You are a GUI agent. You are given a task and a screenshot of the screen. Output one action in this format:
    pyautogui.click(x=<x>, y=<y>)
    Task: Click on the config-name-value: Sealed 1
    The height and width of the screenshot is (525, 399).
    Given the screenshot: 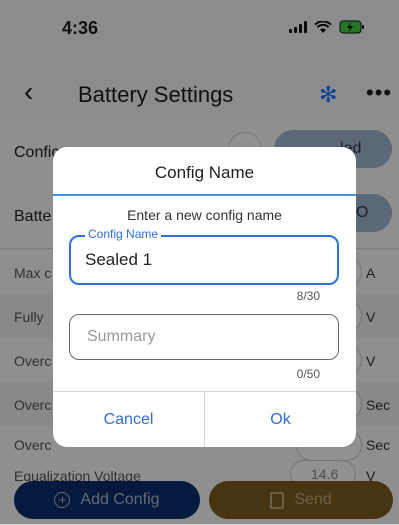 What is the action you would take?
    pyautogui.click(x=119, y=259)
    